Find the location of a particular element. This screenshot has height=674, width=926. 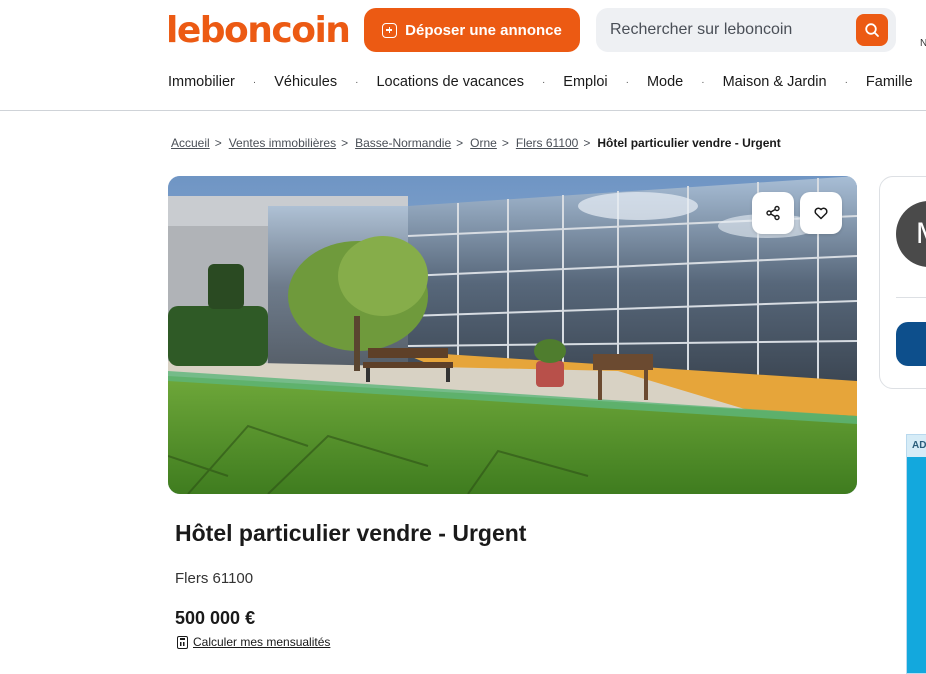

search-input is located at coordinates (730, 30).